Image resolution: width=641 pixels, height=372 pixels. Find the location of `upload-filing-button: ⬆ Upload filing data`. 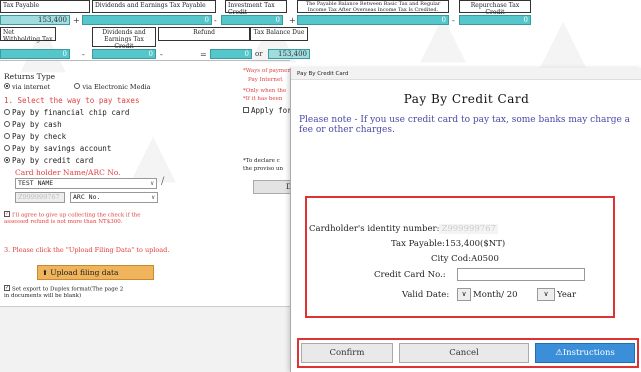

upload-filing-button: ⬆ Upload filing data is located at coordinates (95, 272).